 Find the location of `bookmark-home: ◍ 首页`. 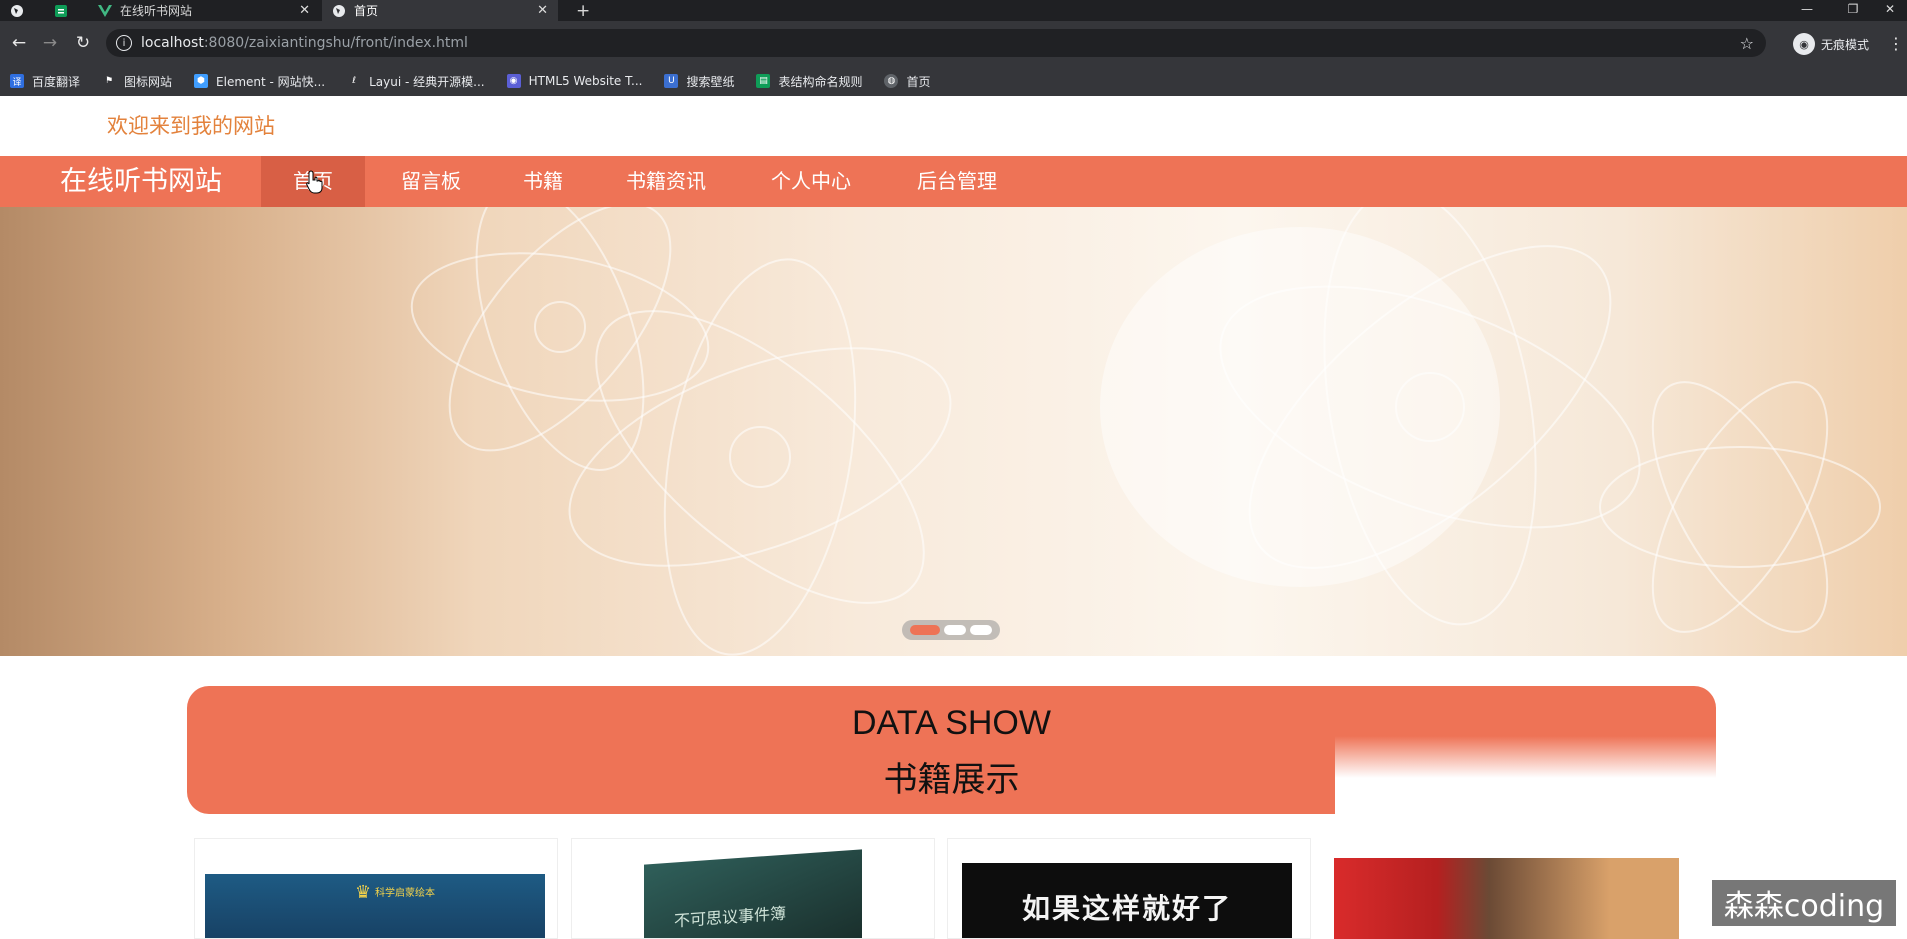

bookmark-home: ◍ 首页 is located at coordinates (907, 81).